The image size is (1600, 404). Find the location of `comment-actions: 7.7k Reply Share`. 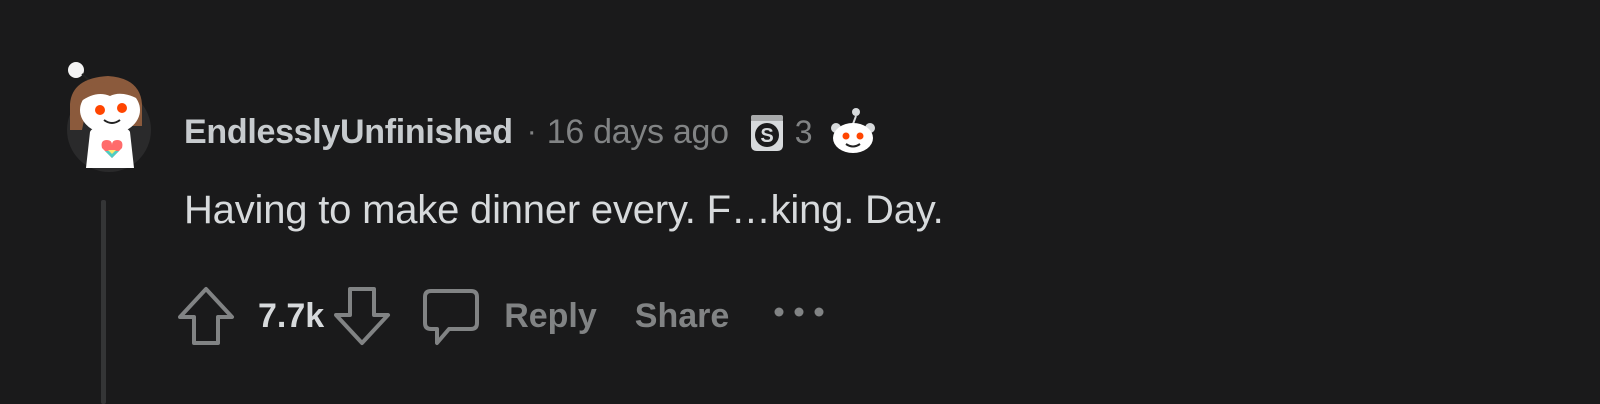

comment-actions: 7.7k Reply Share is located at coordinates (502, 316).